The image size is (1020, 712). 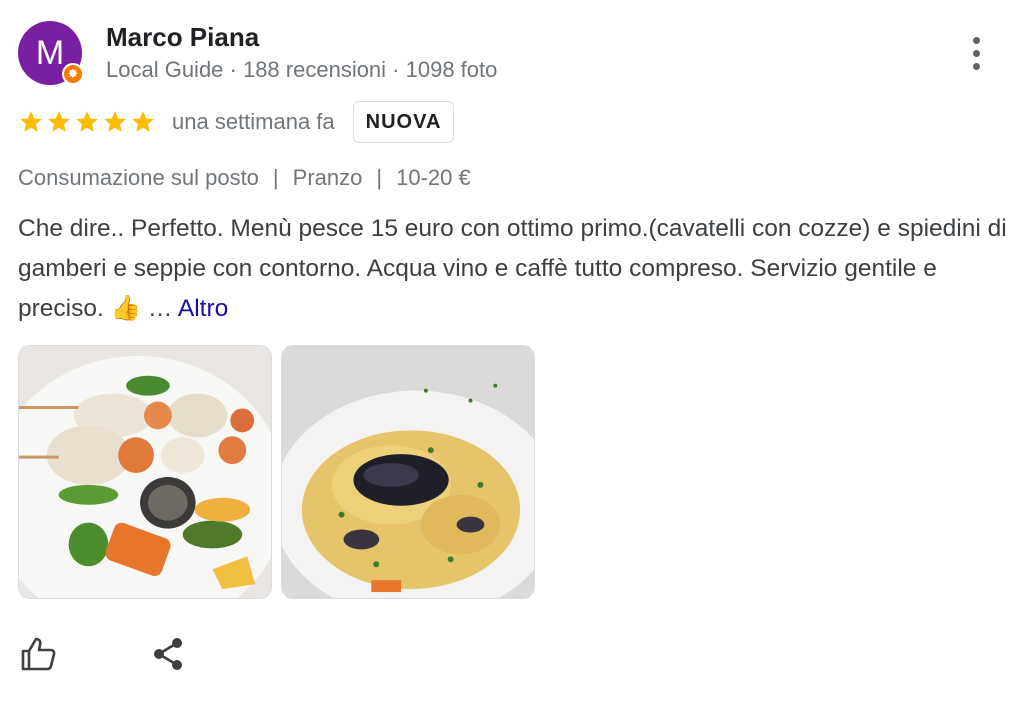 I want to click on attribute-price: 10-20 €, so click(x=433, y=177).